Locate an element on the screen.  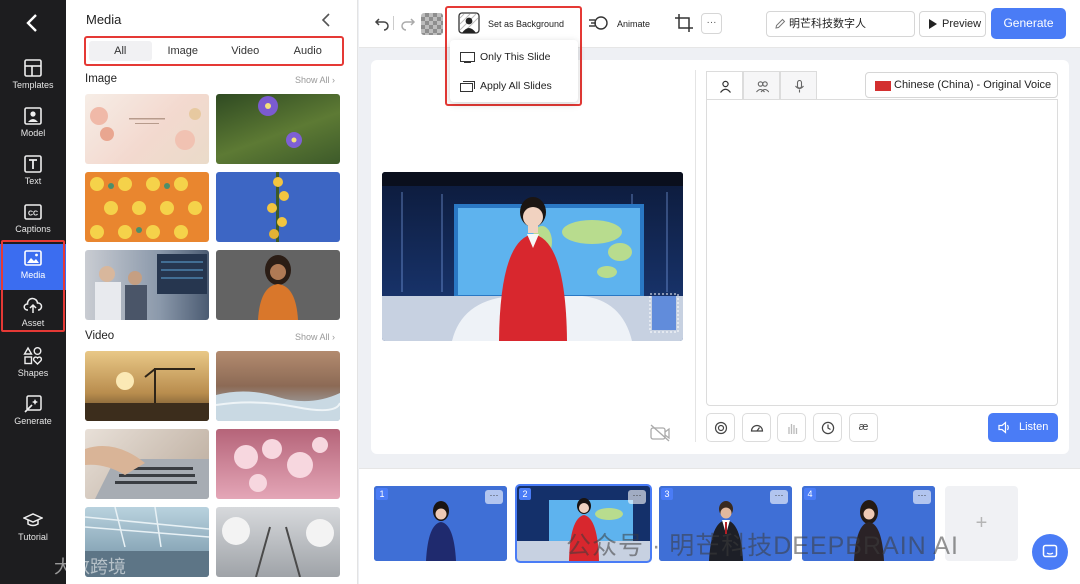
transparency-swatch is located at coordinates (432, 24).